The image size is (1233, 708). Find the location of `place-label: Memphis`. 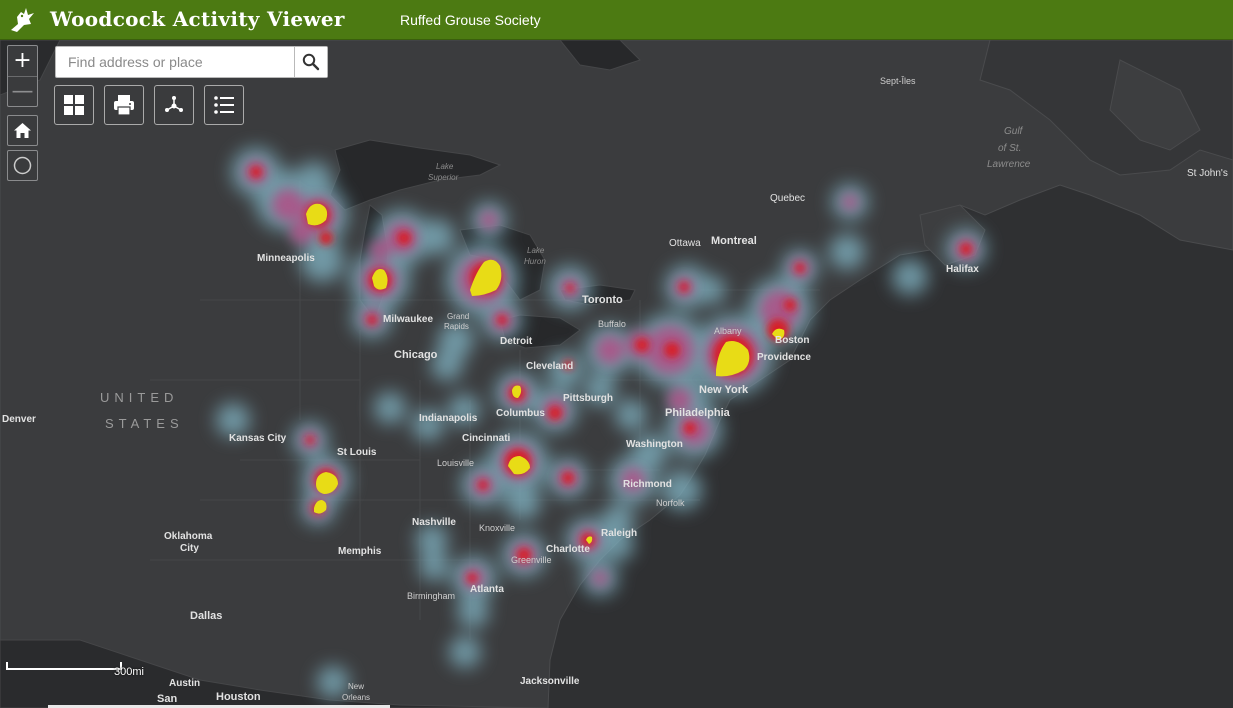

place-label: Memphis is located at coordinates (360, 551).